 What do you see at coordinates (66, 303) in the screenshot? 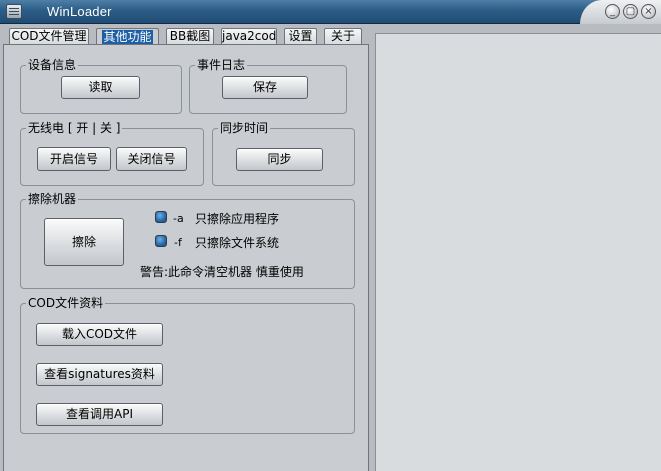
I see `cod-info-title: COD文件资料` at bounding box center [66, 303].